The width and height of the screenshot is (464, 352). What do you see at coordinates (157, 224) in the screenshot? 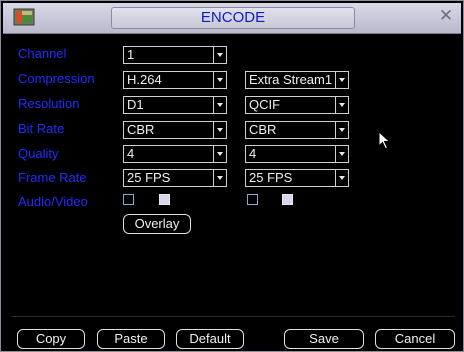
I see `overlay-button: Overlay` at bounding box center [157, 224].